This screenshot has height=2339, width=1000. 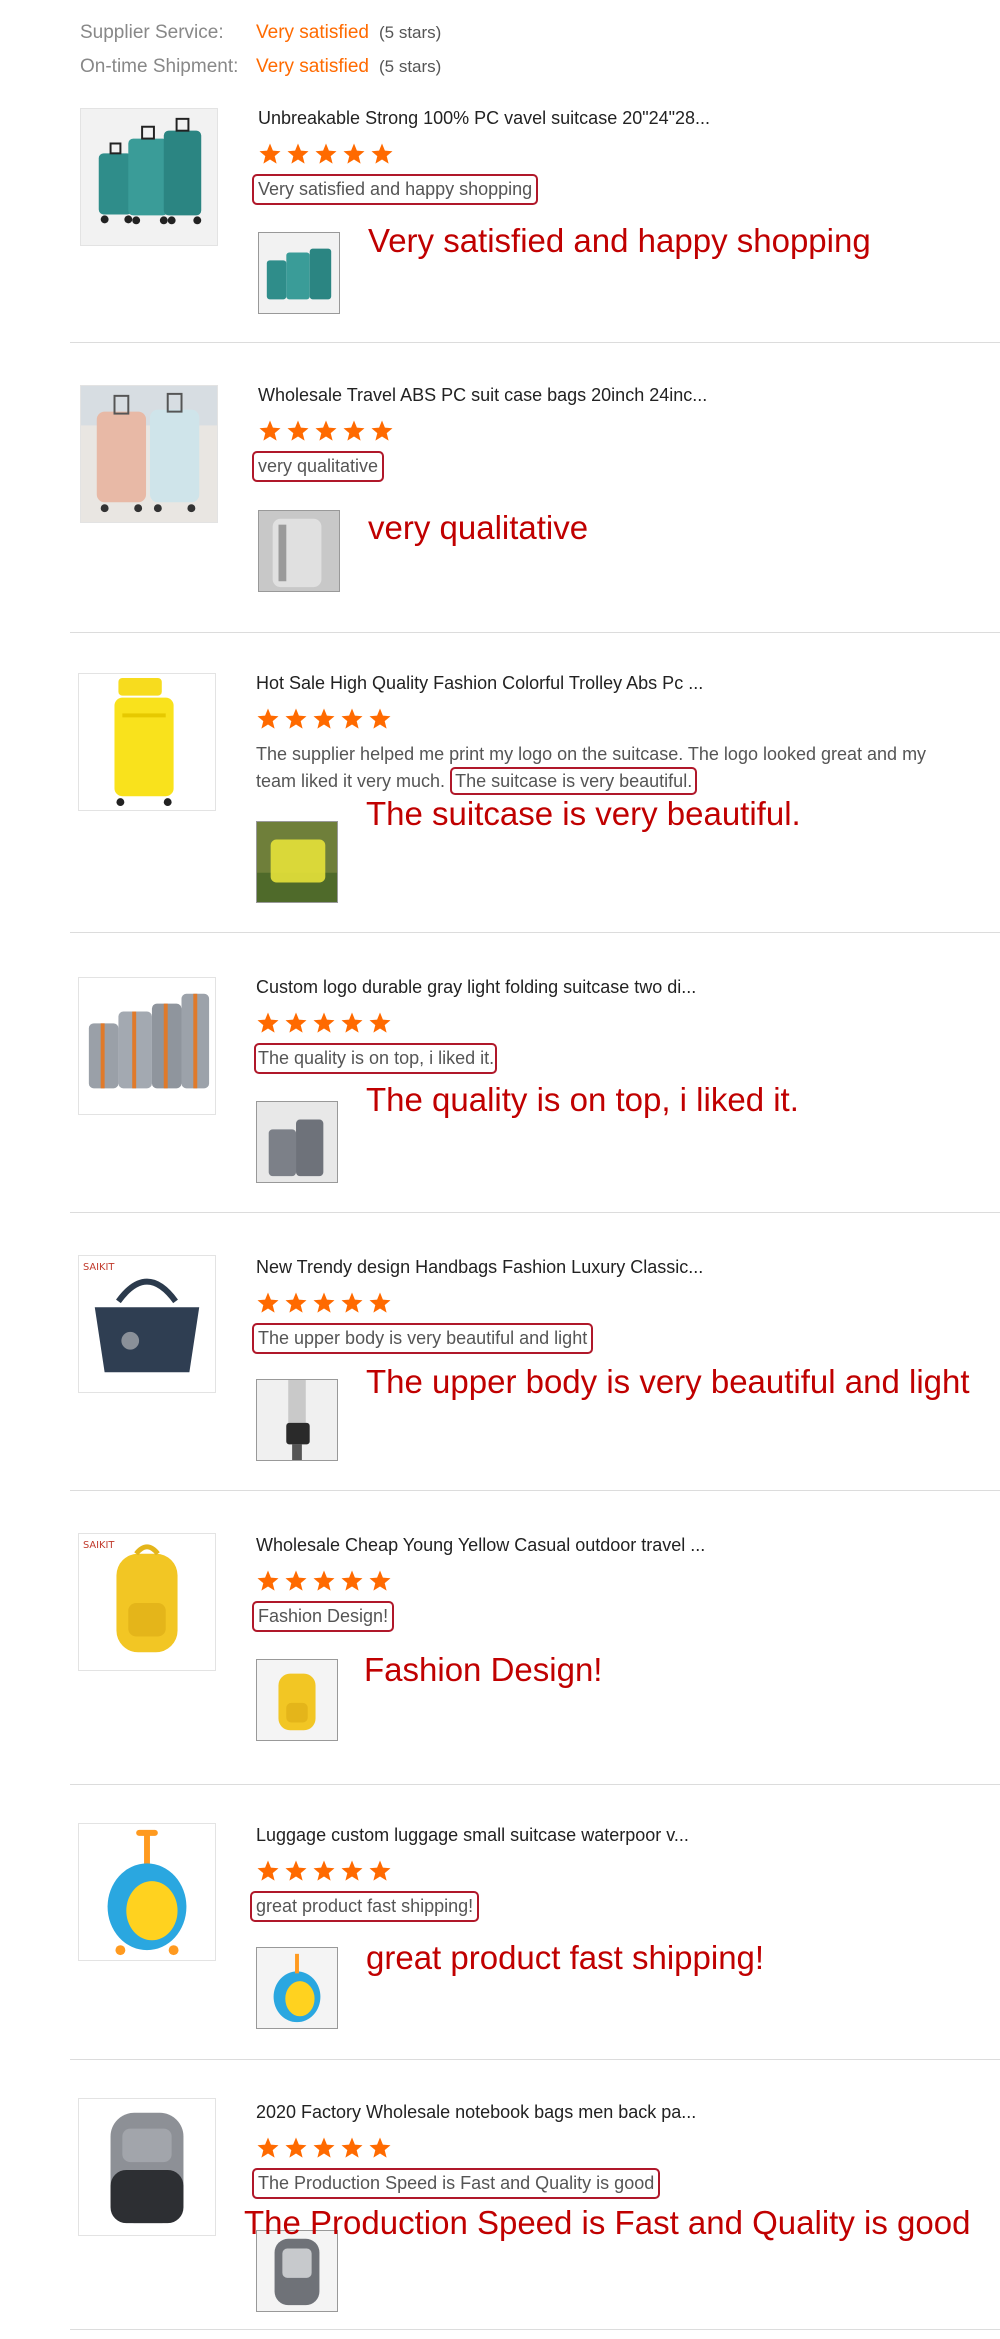 I want to click on review-comment: Fashion Design!, so click(x=323, y=1616).